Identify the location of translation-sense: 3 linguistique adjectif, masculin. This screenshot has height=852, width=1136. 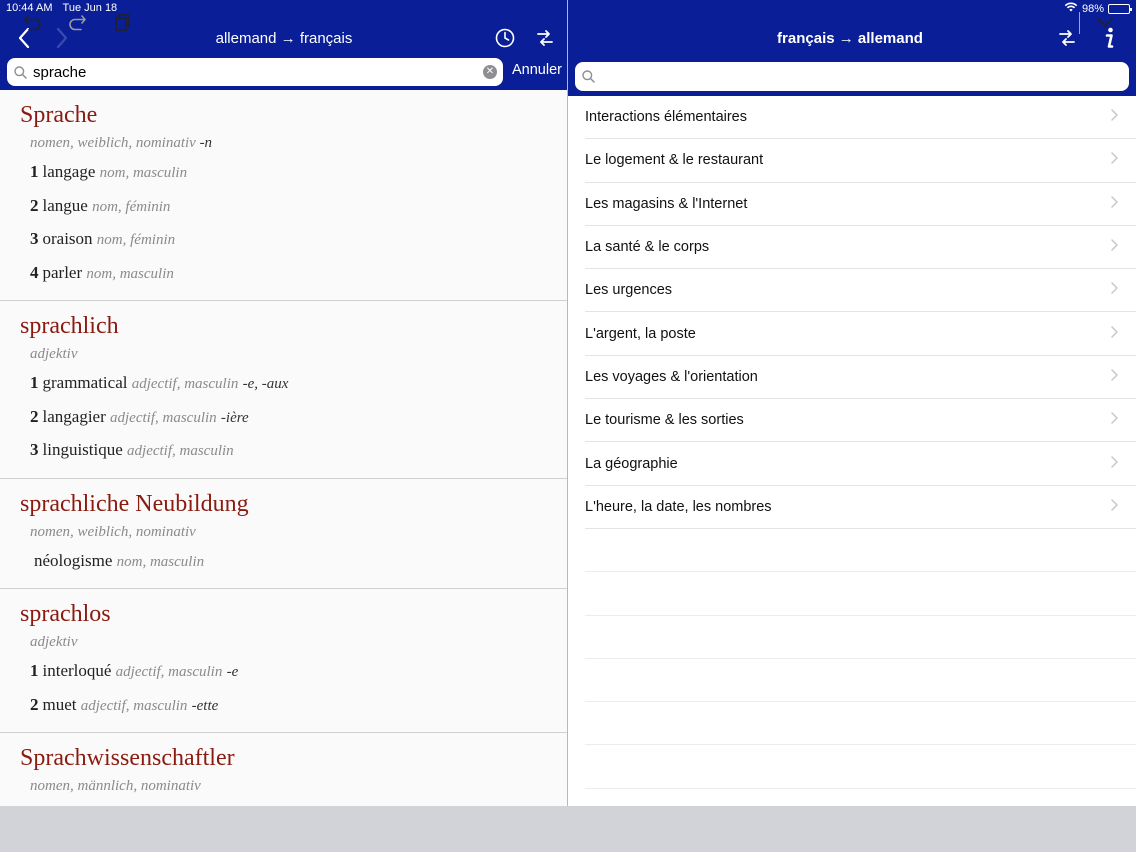
(298, 451).